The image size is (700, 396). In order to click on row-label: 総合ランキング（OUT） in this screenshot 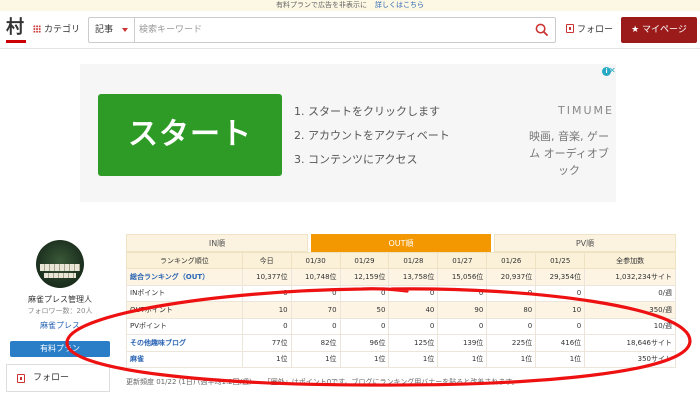, I will do `click(184, 277)`.